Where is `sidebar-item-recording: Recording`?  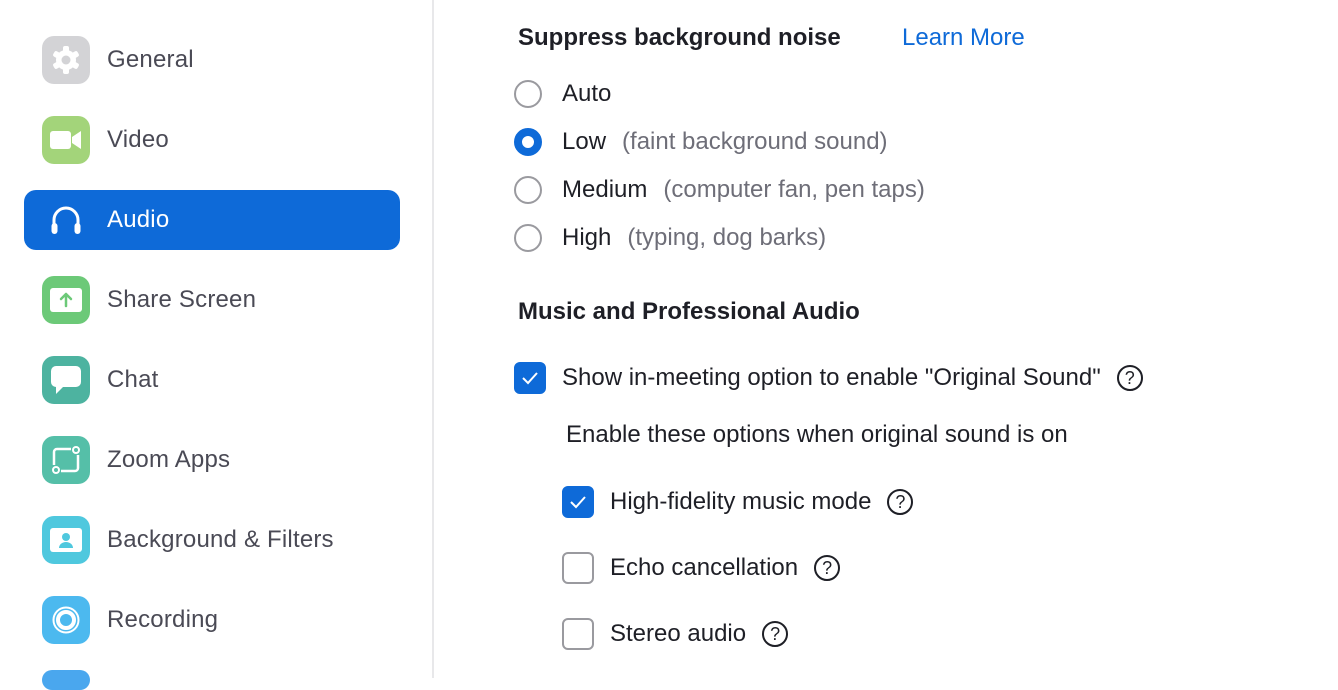
sidebar-item-recording: Recording is located at coordinates (212, 620).